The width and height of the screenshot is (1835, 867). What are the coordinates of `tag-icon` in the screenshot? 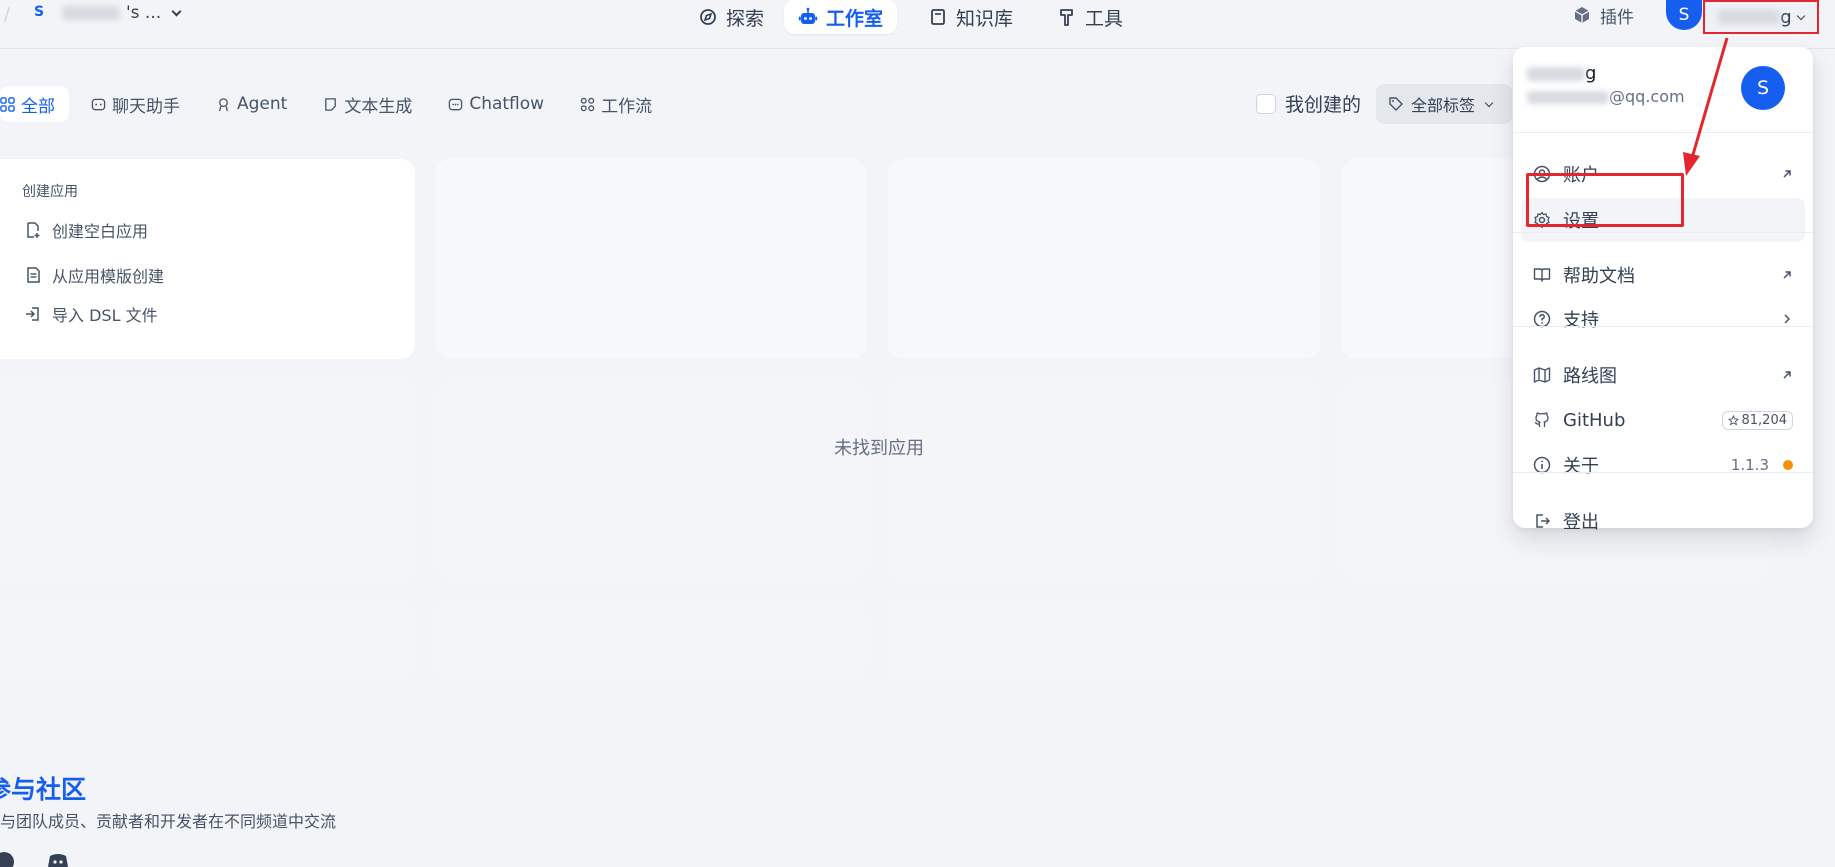 It's located at (1396, 104).